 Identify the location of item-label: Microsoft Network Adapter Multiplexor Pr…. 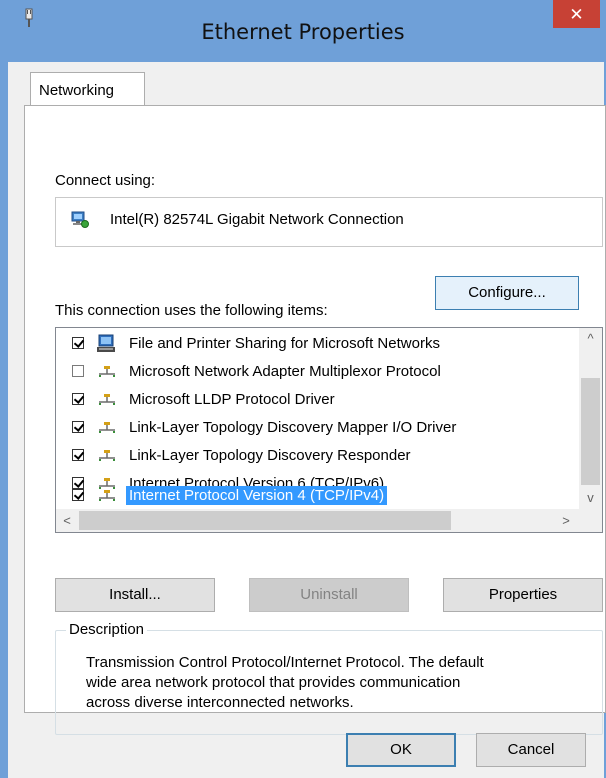
(285, 371).